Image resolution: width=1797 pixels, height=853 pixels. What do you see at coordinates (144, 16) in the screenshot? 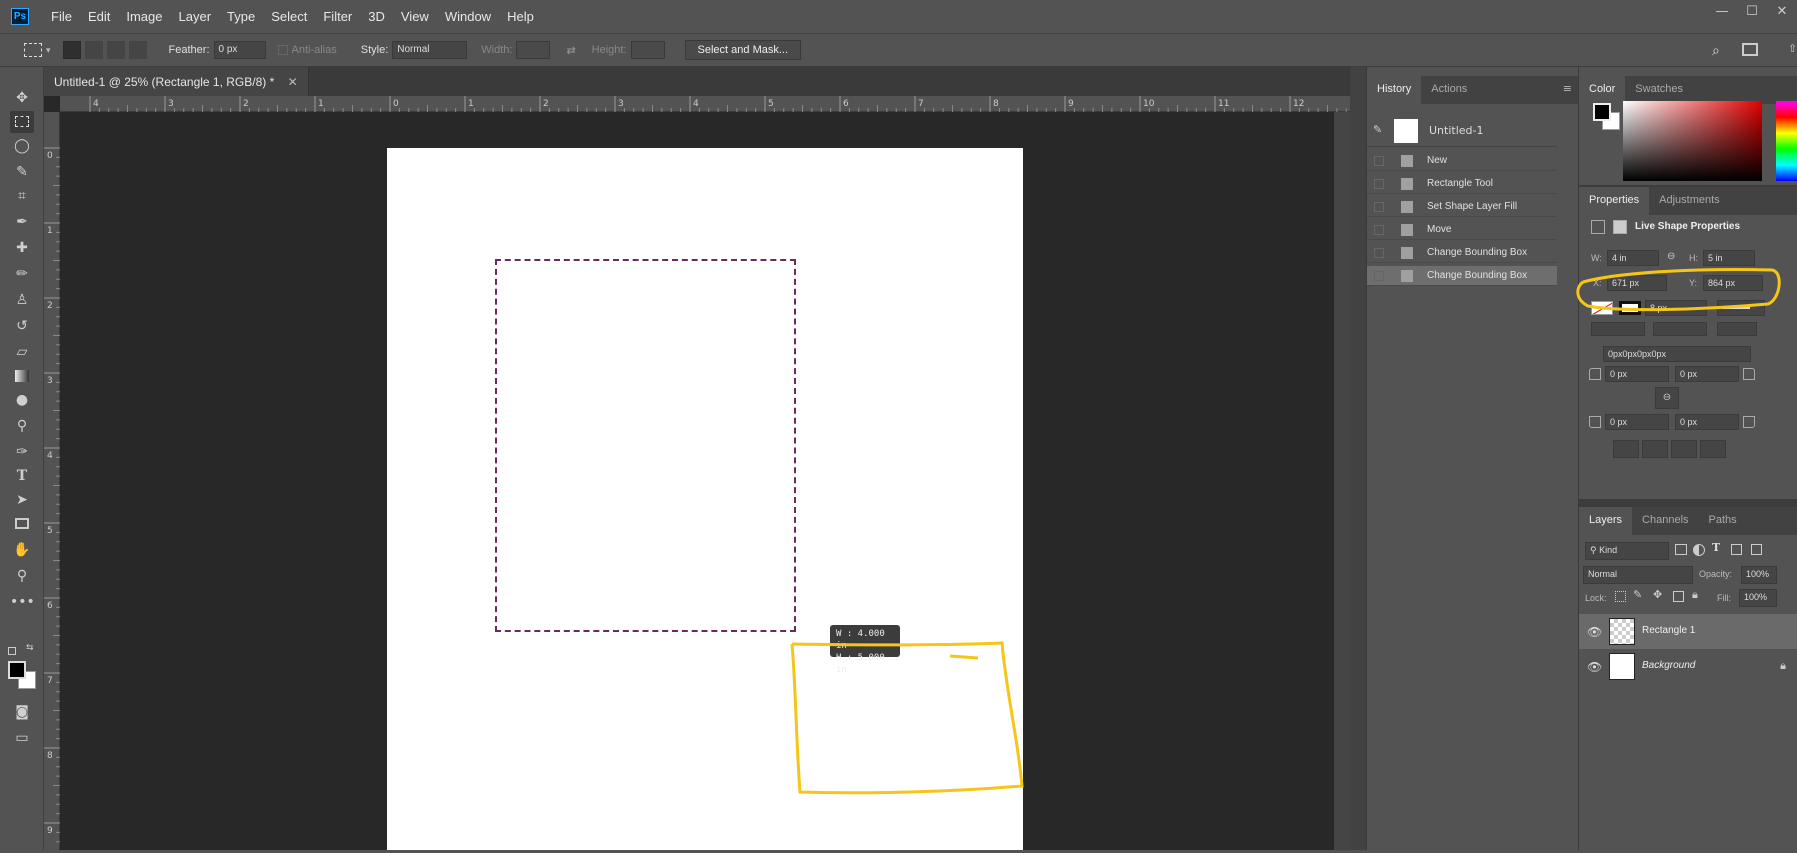
I see `menu-image: Image` at bounding box center [144, 16].